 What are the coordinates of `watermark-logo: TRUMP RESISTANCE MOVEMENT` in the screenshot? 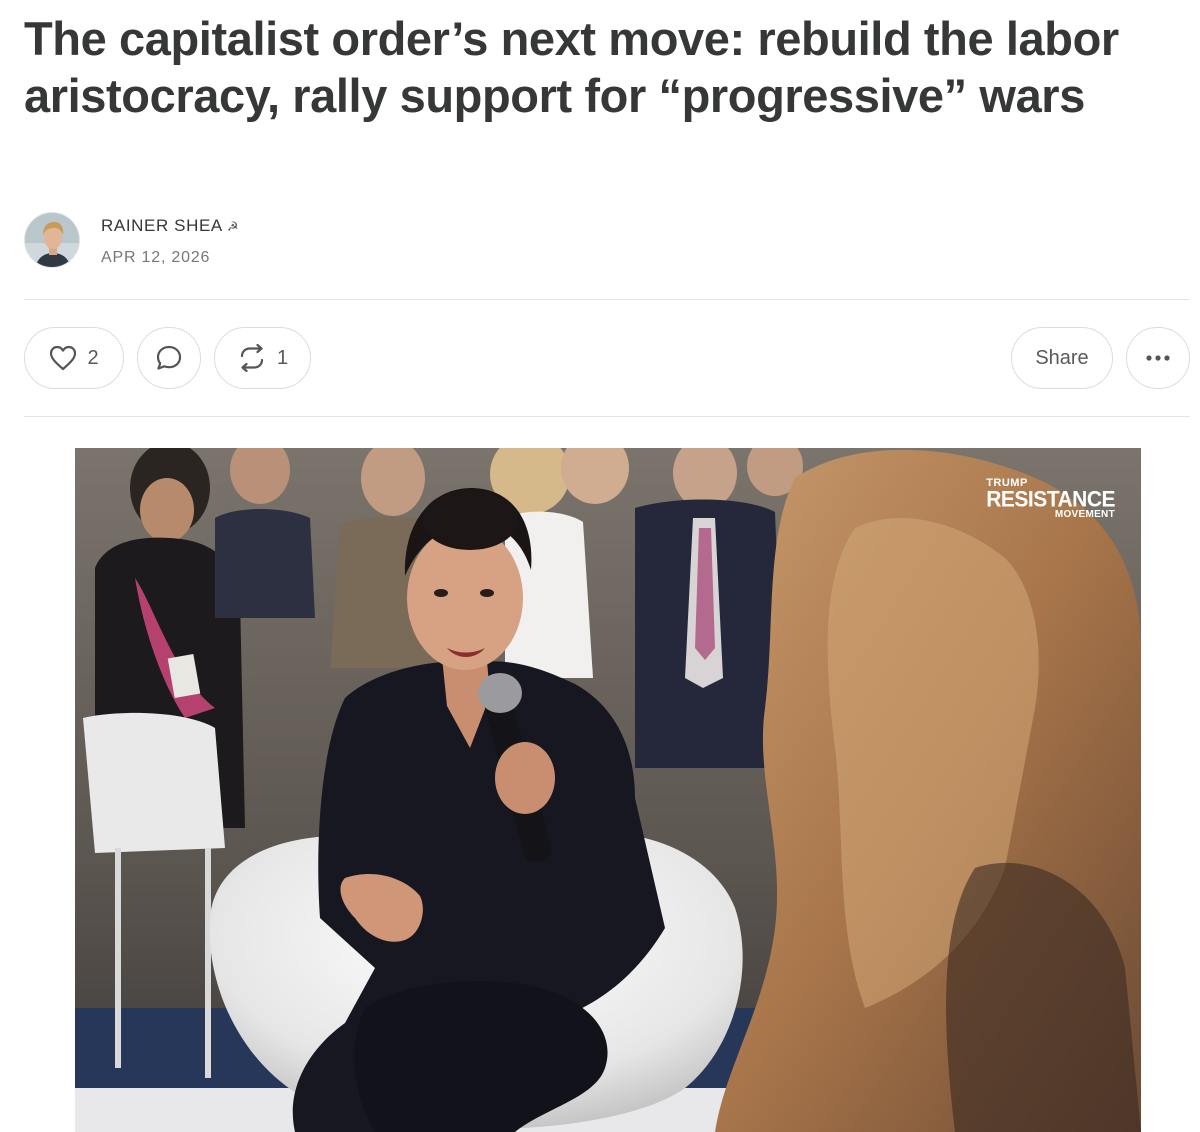 It's located at (1050, 499).